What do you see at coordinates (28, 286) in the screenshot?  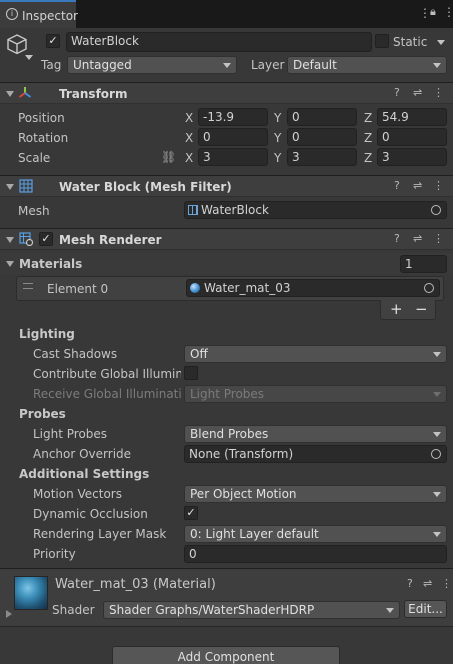 I see `drag-handle-icon` at bounding box center [28, 286].